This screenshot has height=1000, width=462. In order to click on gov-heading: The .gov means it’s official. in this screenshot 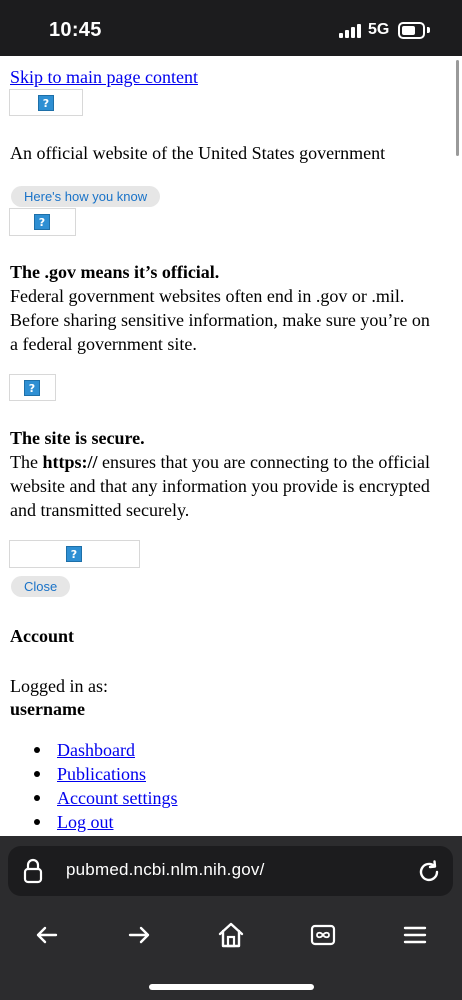, I will do `click(115, 272)`.